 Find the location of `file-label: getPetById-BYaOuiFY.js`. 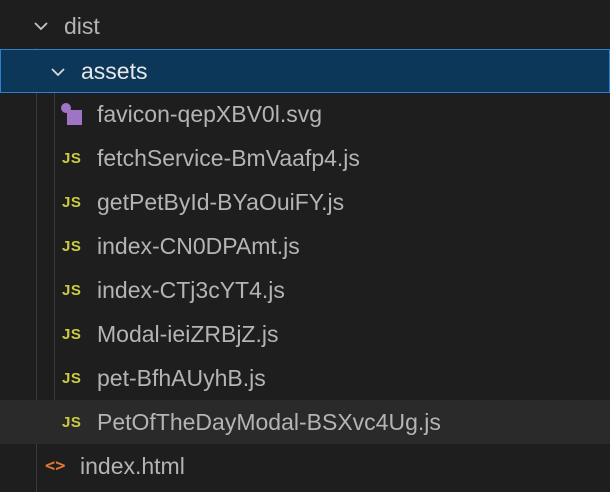

file-label: getPetById-BYaOuiFY.js is located at coordinates (221, 202).